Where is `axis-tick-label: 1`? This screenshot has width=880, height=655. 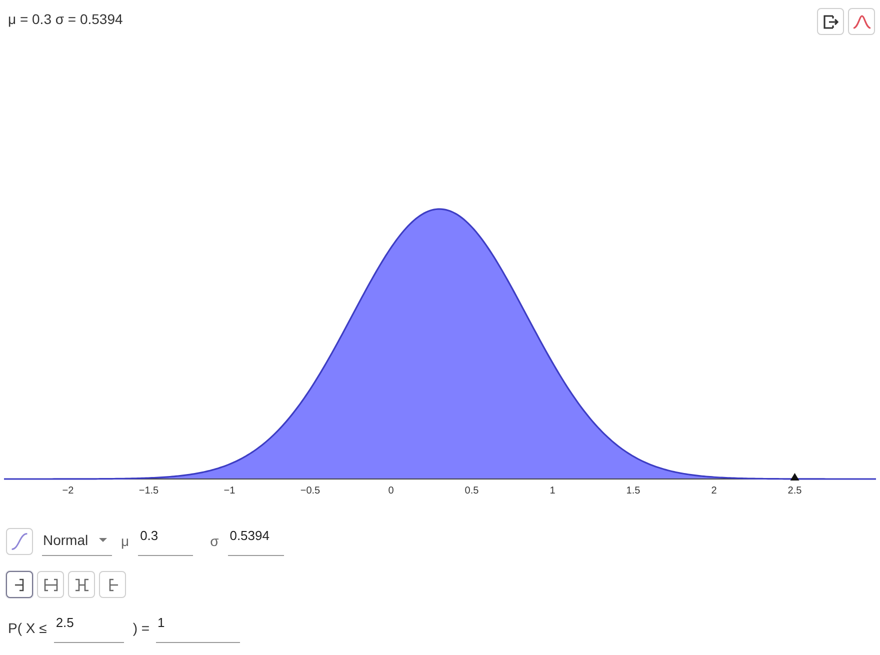
axis-tick-label: 1 is located at coordinates (553, 491).